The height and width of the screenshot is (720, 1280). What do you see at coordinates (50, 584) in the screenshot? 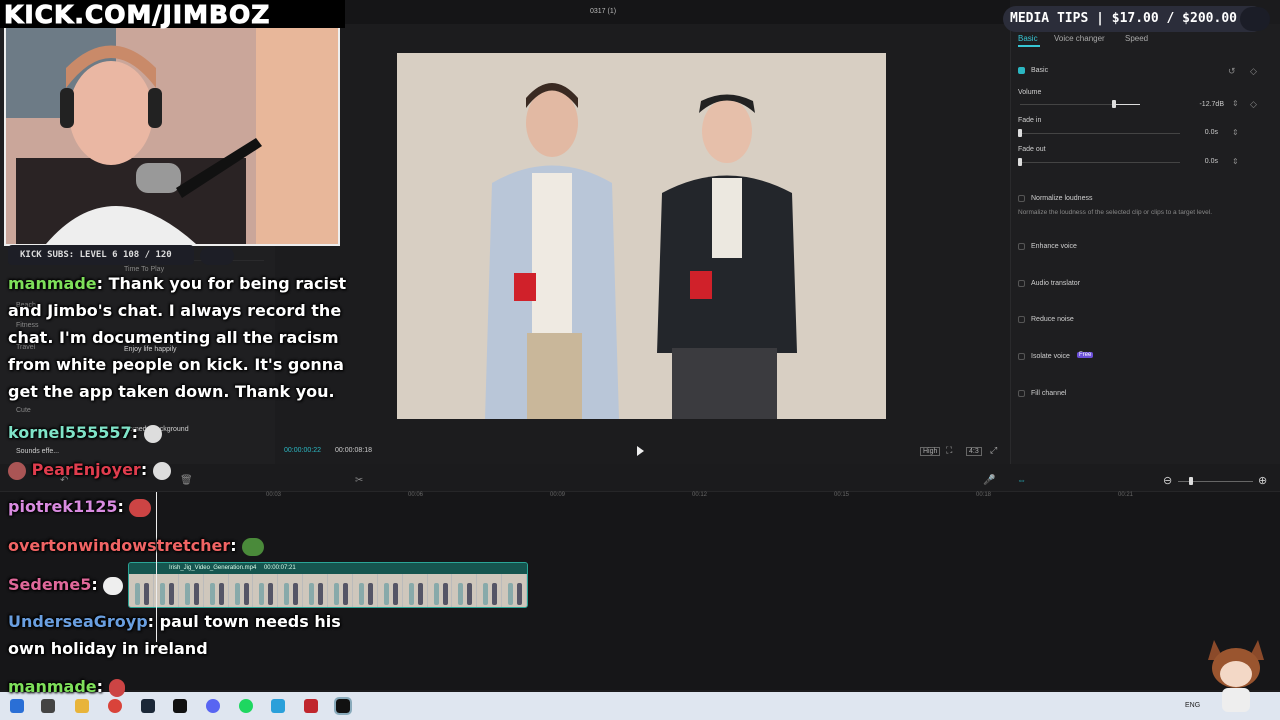
I see `chat-username: Sedeme5` at bounding box center [50, 584].